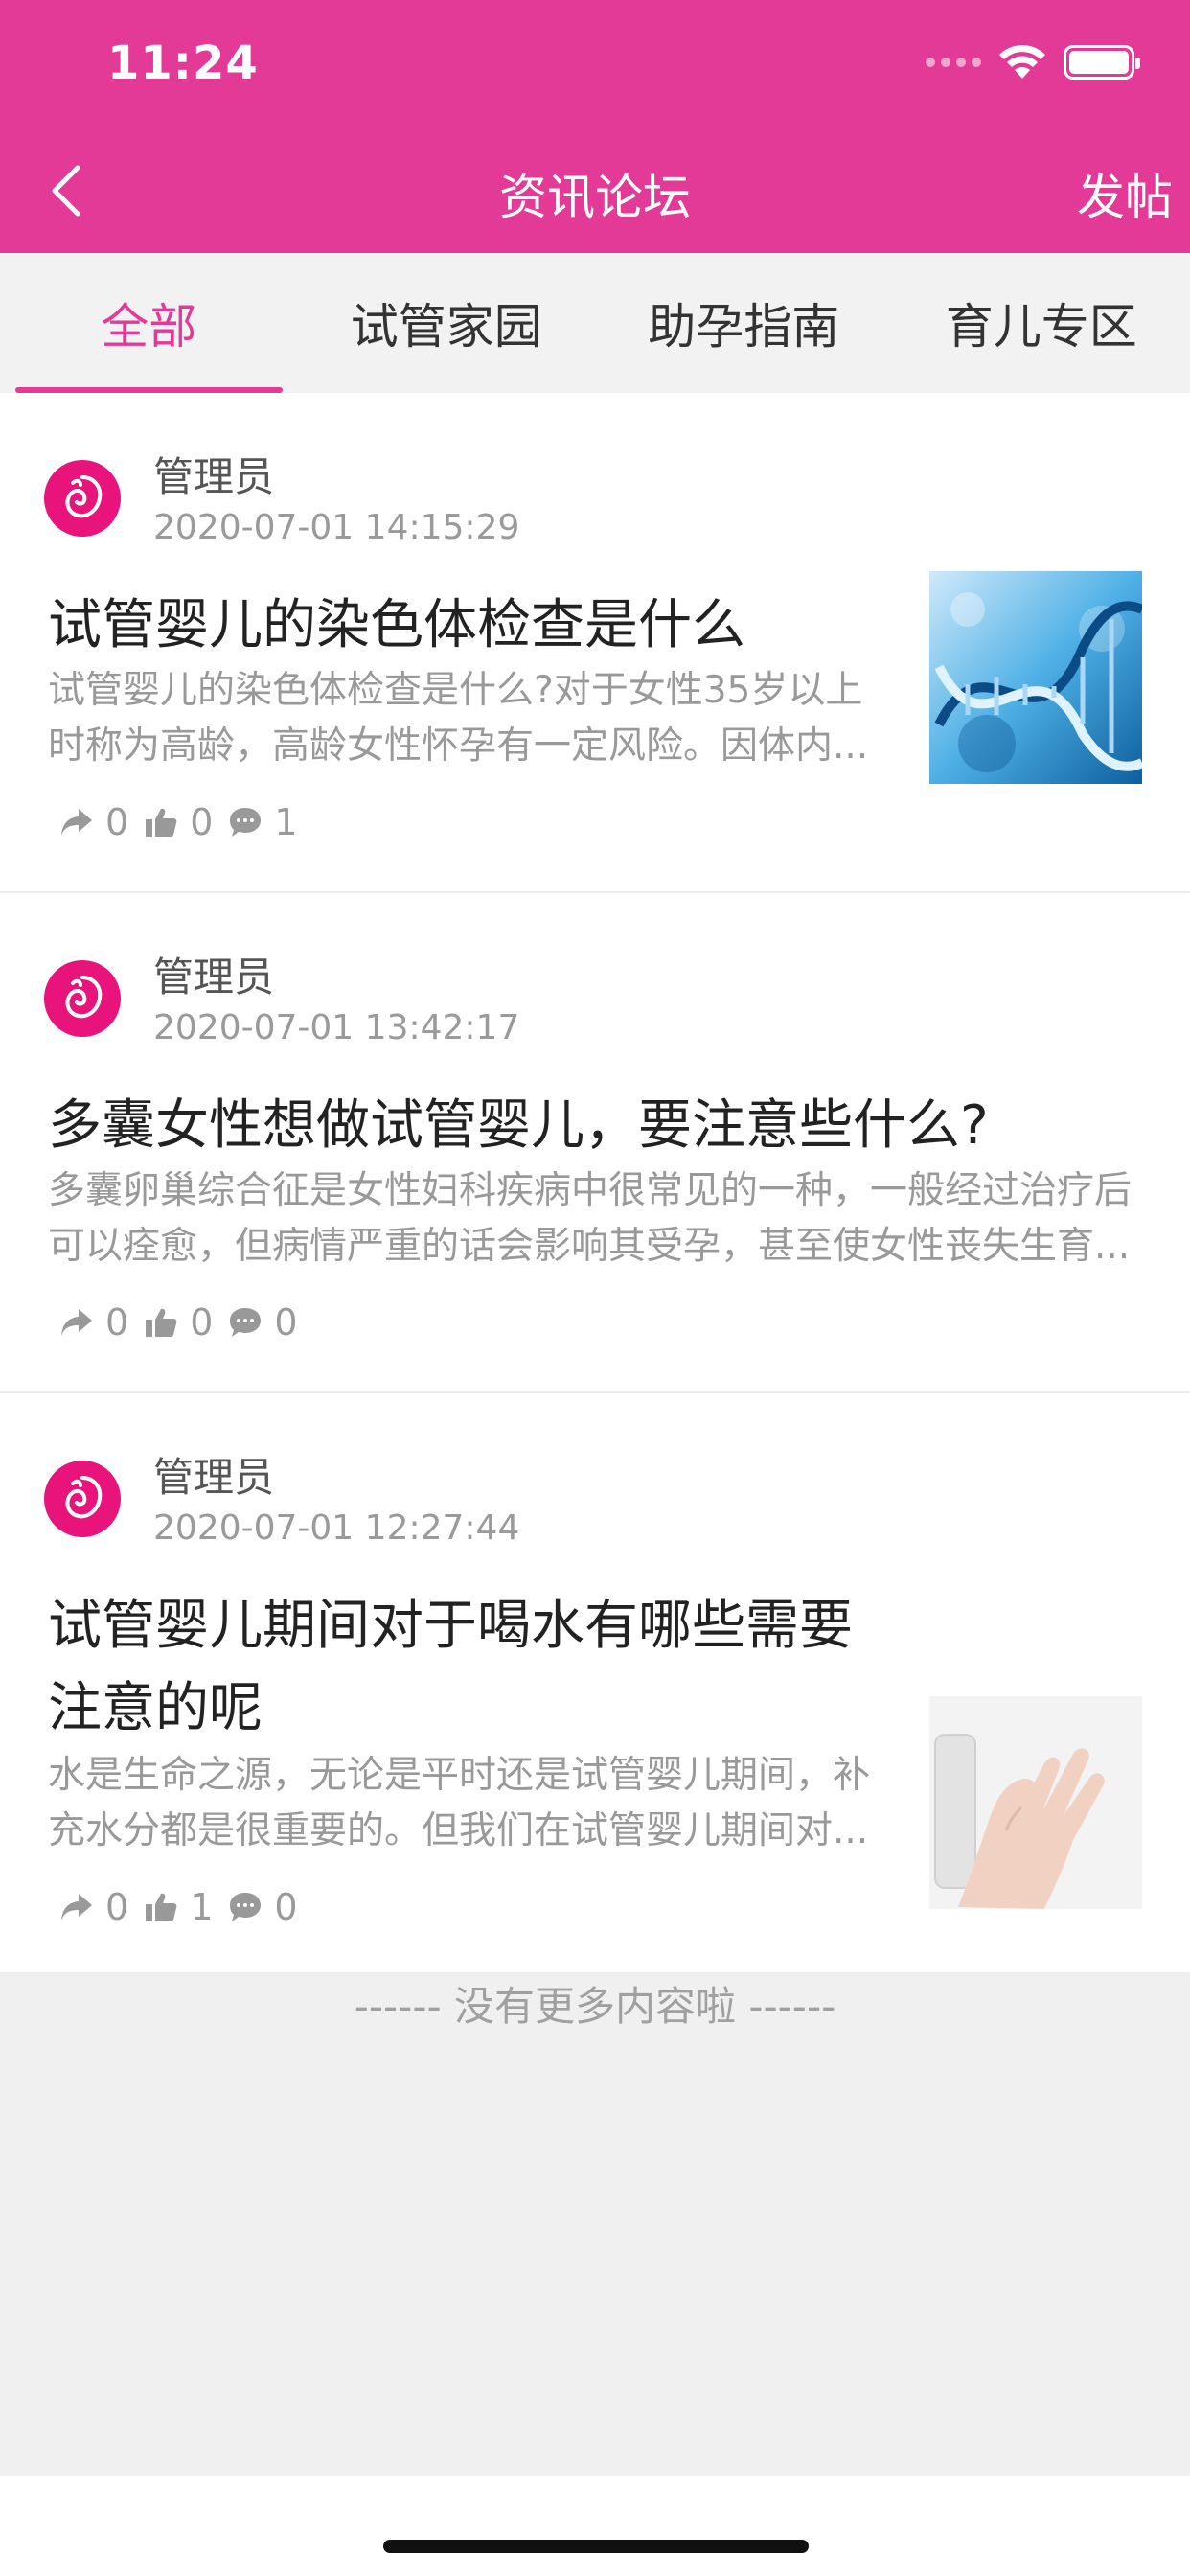 The height and width of the screenshot is (2576, 1190). Describe the element at coordinates (447, 323) in the screenshot. I see `tab-ivf-home: 试管家园` at that location.